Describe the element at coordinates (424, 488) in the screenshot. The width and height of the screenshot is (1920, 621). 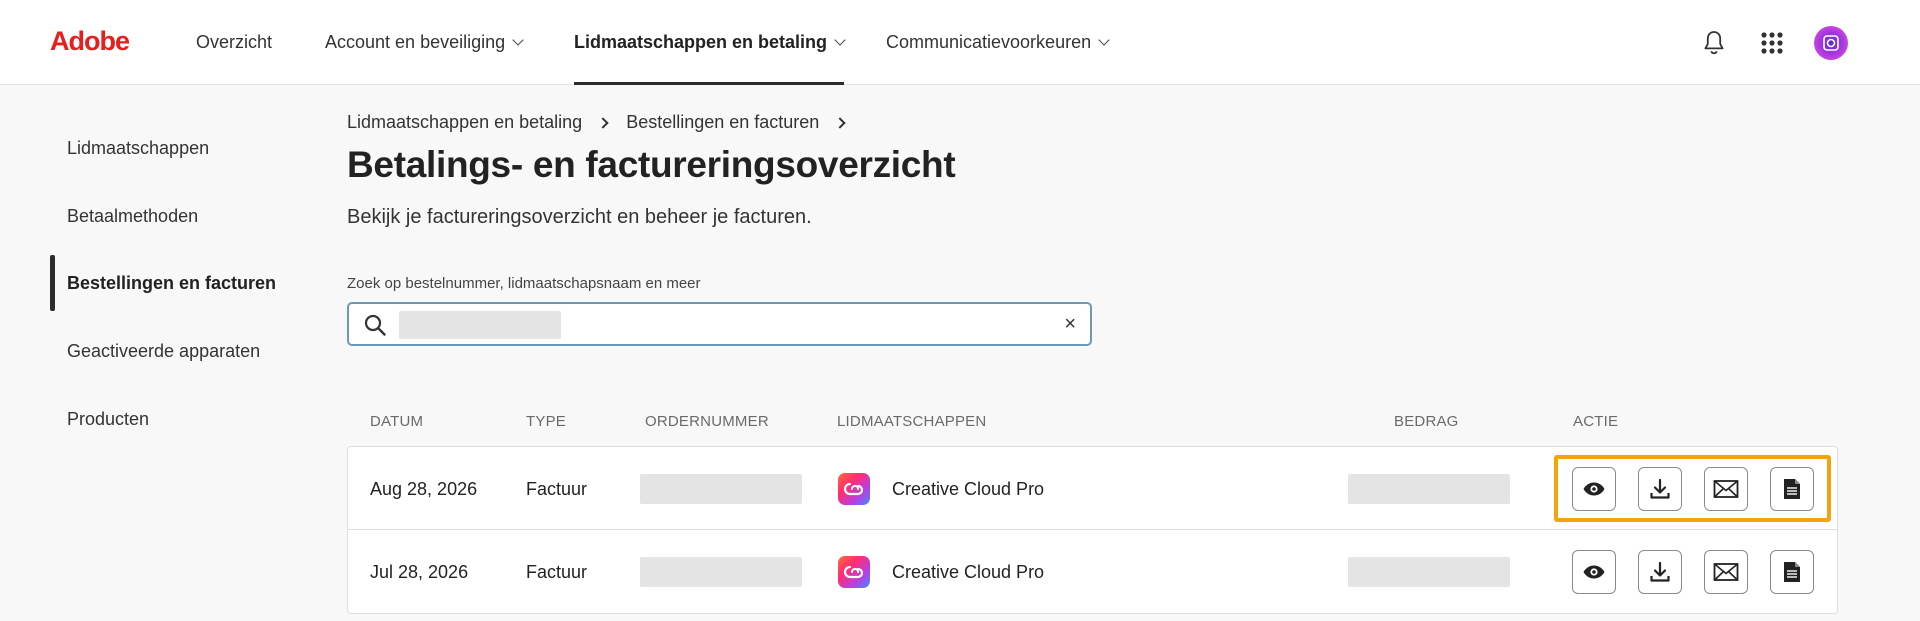
I see `row-date: Aug 28, 2026` at that location.